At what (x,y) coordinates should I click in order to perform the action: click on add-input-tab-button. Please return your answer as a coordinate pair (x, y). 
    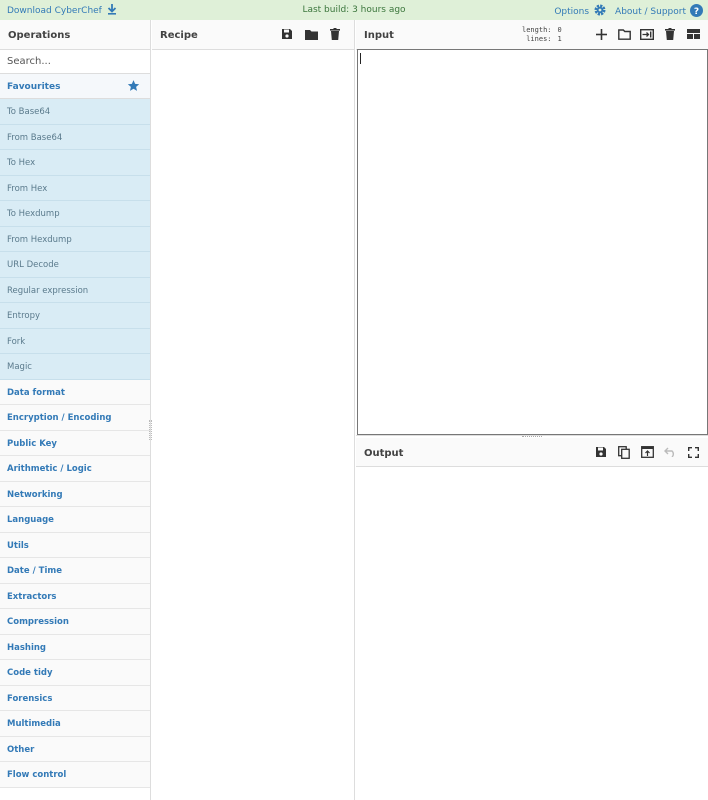
    Looking at the image, I should click on (601, 34).